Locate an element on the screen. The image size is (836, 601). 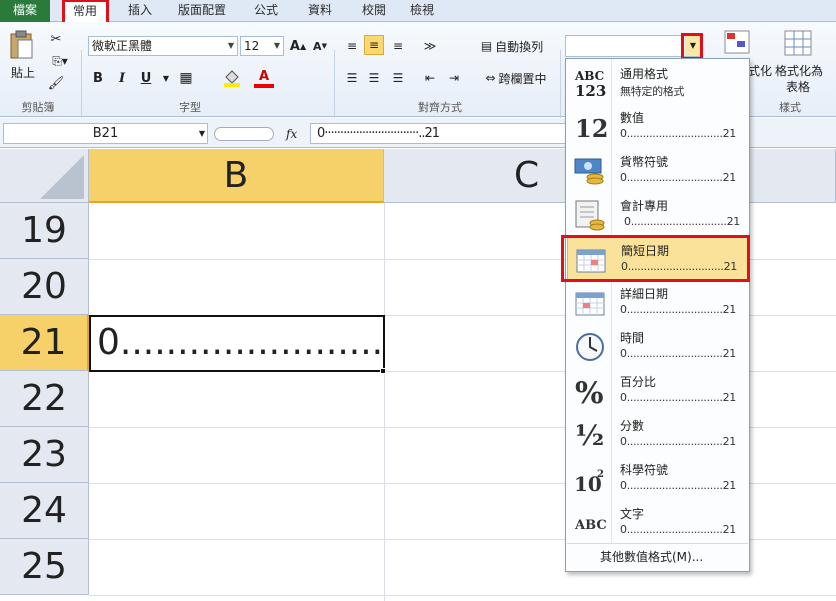
menu-item-accounting: 會計專用 0..............................21 is located at coordinates (657, 215).